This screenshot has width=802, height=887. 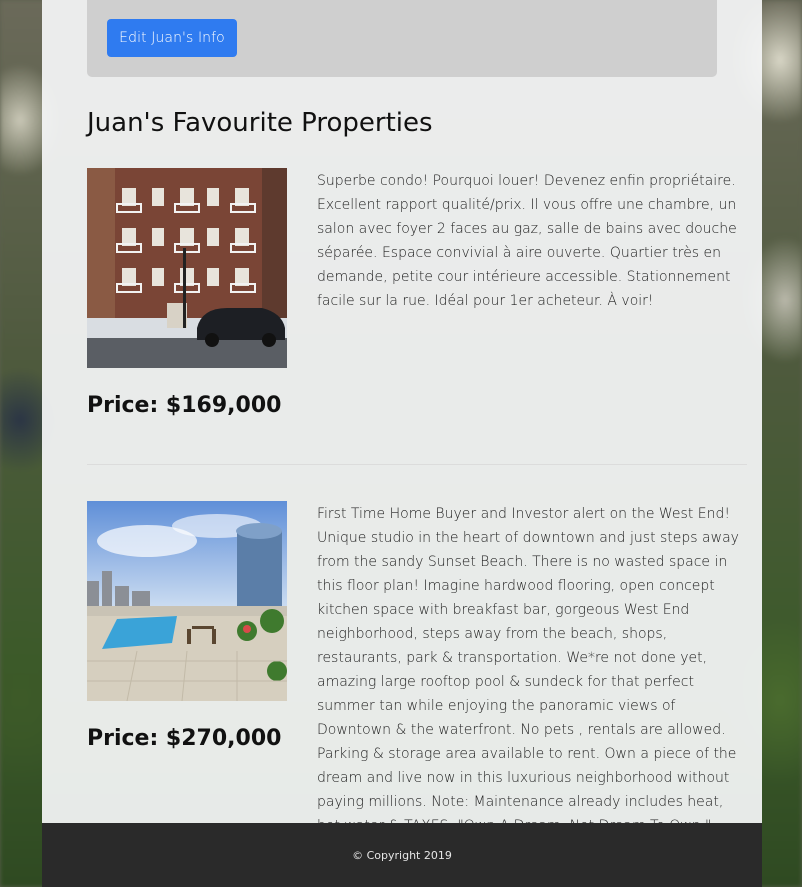 I want to click on agent-jumbotron: Edit Juan's Info, so click(x=402, y=38).